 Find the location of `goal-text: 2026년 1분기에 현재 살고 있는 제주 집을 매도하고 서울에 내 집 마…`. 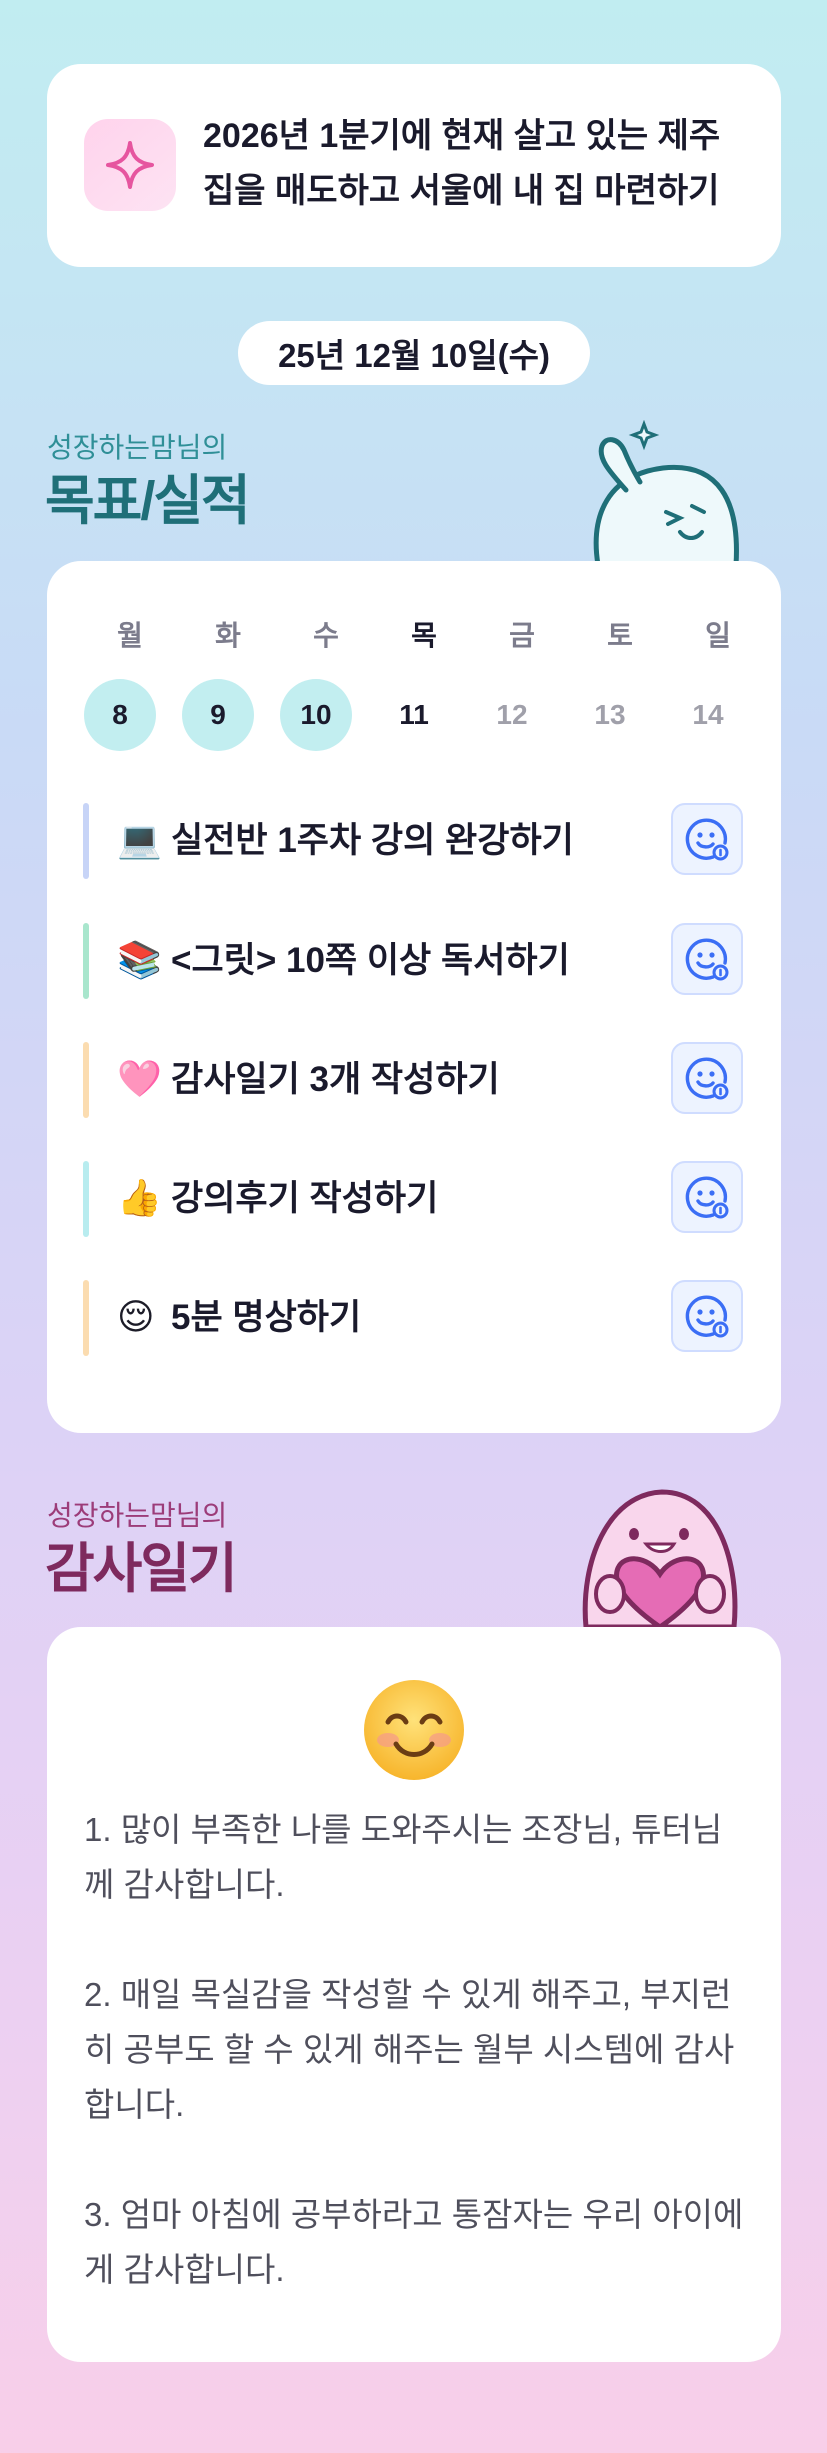

goal-text: 2026년 1분기에 현재 살고 있는 제주 집을 매도하고 서울에 내 집 마… is located at coordinates (462, 163).